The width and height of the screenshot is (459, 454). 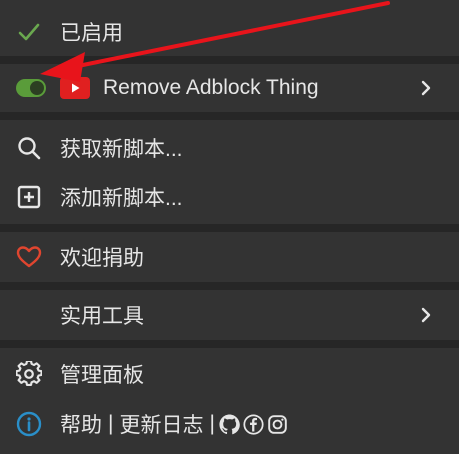 I want to click on script-enable-toggle, so click(x=31, y=88).